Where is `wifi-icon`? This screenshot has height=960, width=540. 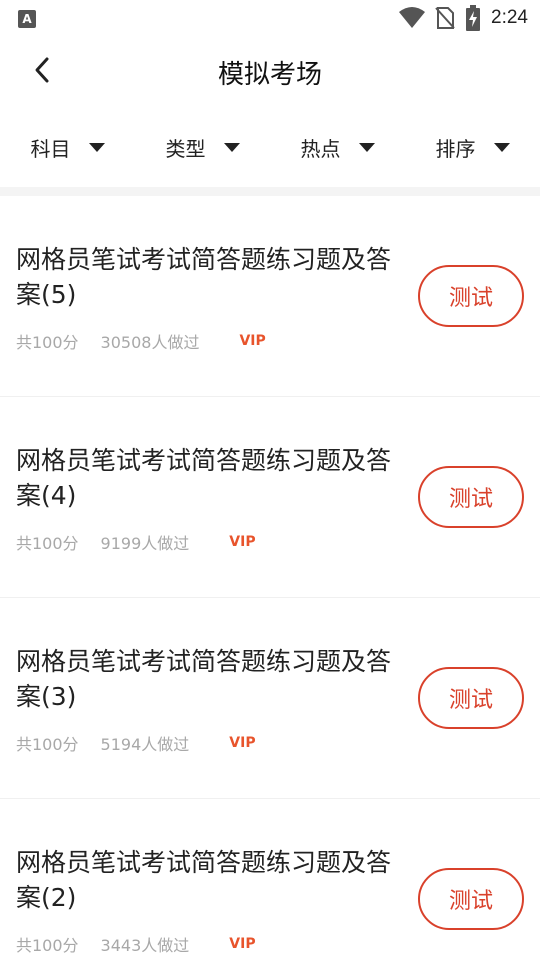
wifi-icon is located at coordinates (412, 17).